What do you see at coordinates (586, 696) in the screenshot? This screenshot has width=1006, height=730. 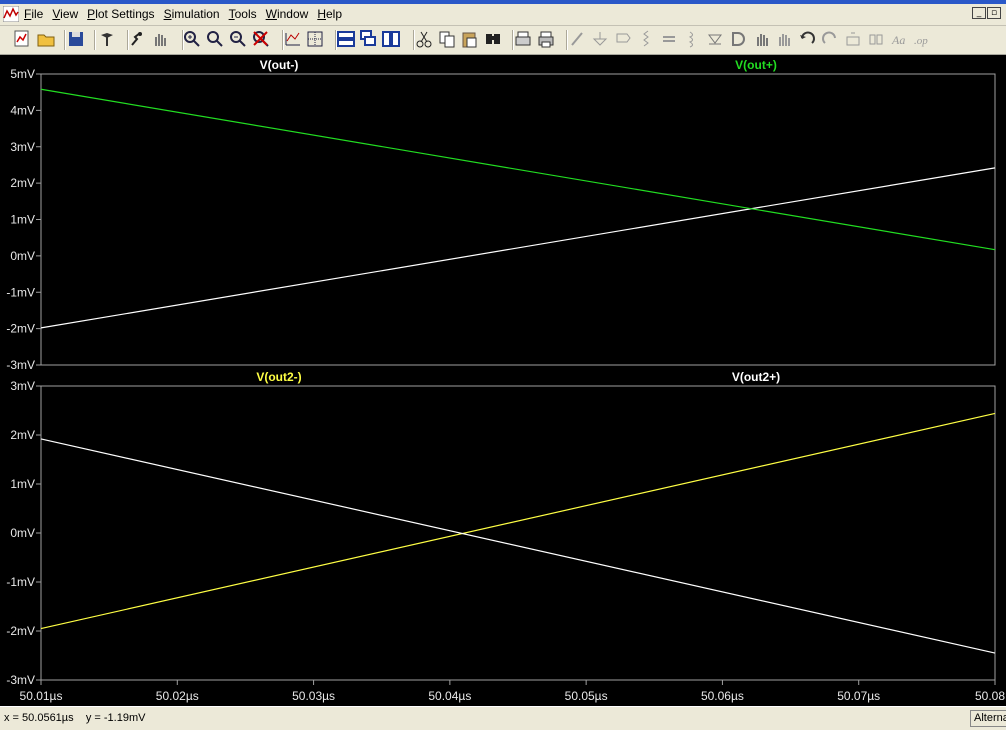 I see `x-tick-label: 50.05µs` at bounding box center [586, 696].